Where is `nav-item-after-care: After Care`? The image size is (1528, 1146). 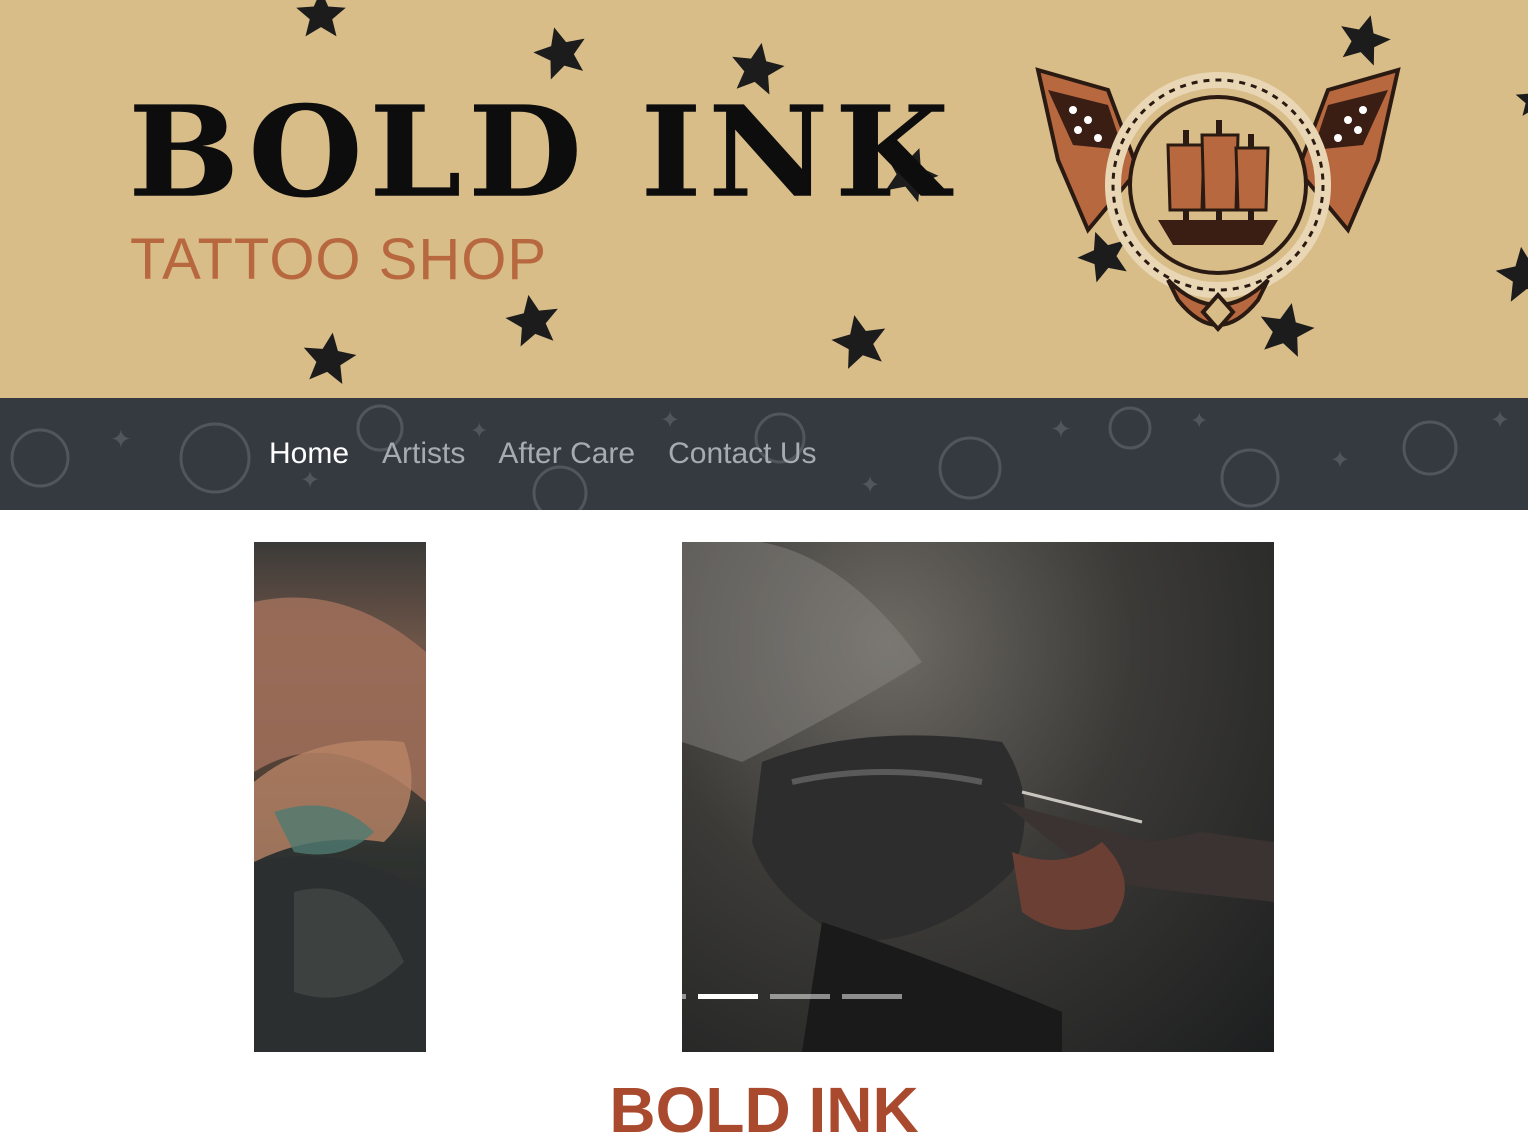
nav-item-after-care: After Care is located at coordinates (566, 454).